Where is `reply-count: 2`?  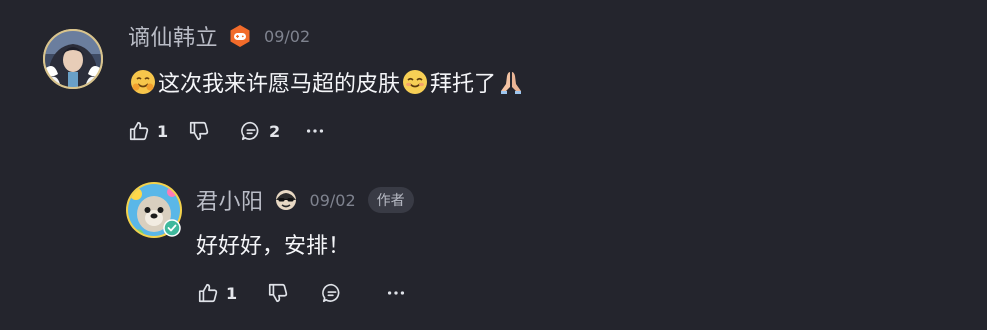
reply-count: 2 is located at coordinates (275, 131).